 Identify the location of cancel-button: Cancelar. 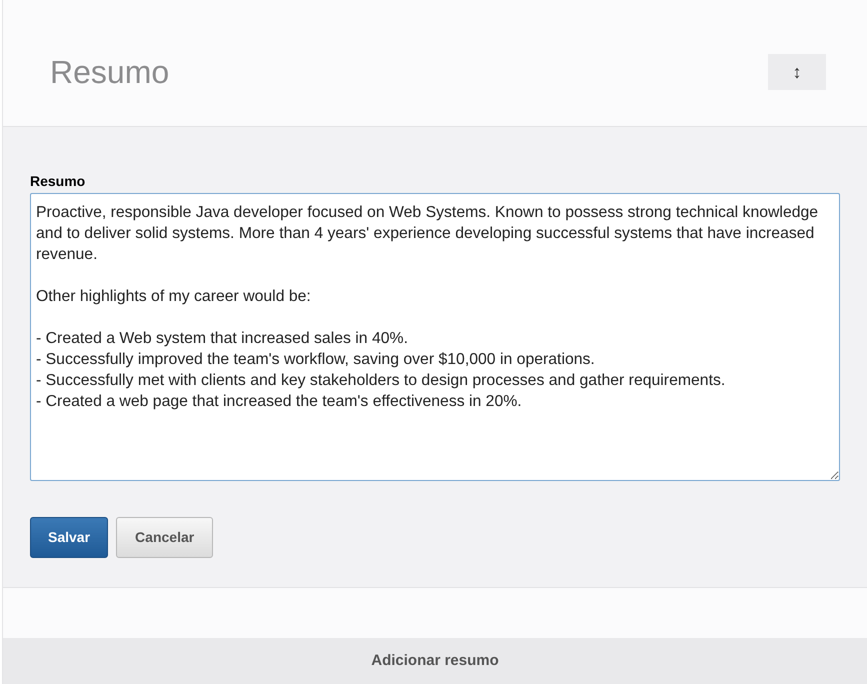
(165, 537).